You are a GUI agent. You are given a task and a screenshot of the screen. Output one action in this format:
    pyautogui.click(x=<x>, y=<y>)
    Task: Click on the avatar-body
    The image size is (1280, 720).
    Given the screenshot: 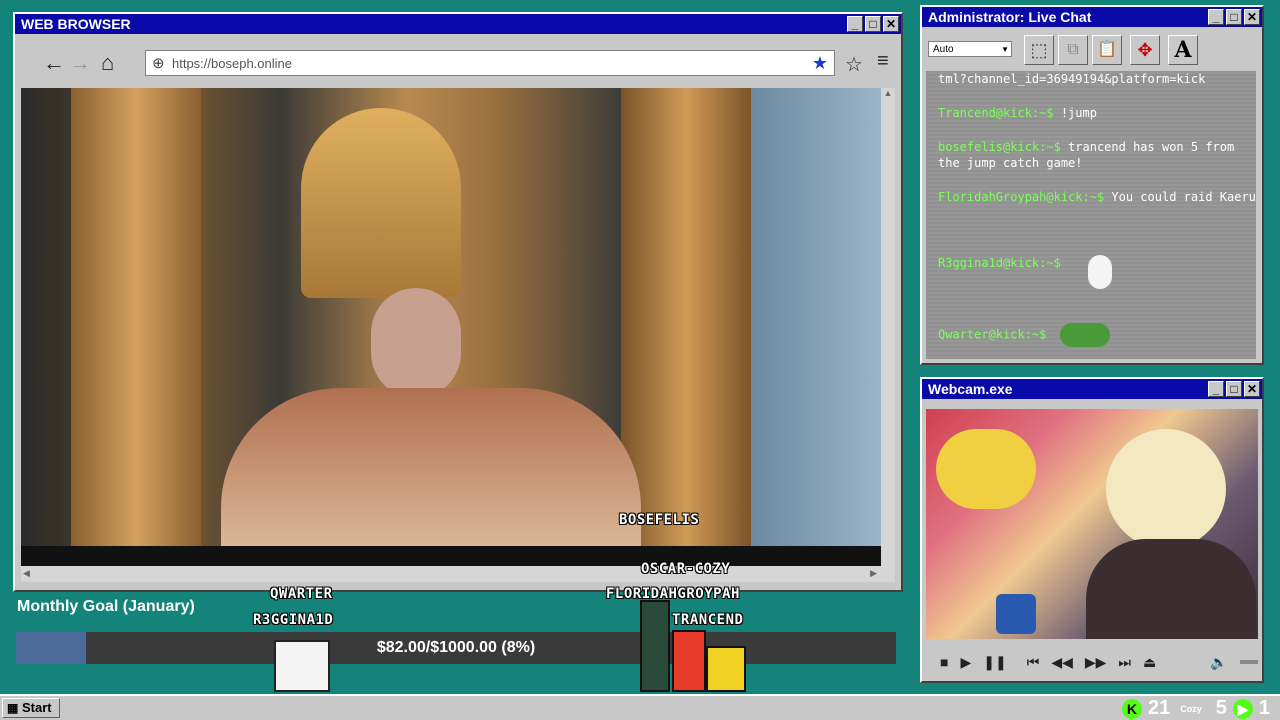 What is the action you would take?
    pyautogui.click(x=1171, y=589)
    